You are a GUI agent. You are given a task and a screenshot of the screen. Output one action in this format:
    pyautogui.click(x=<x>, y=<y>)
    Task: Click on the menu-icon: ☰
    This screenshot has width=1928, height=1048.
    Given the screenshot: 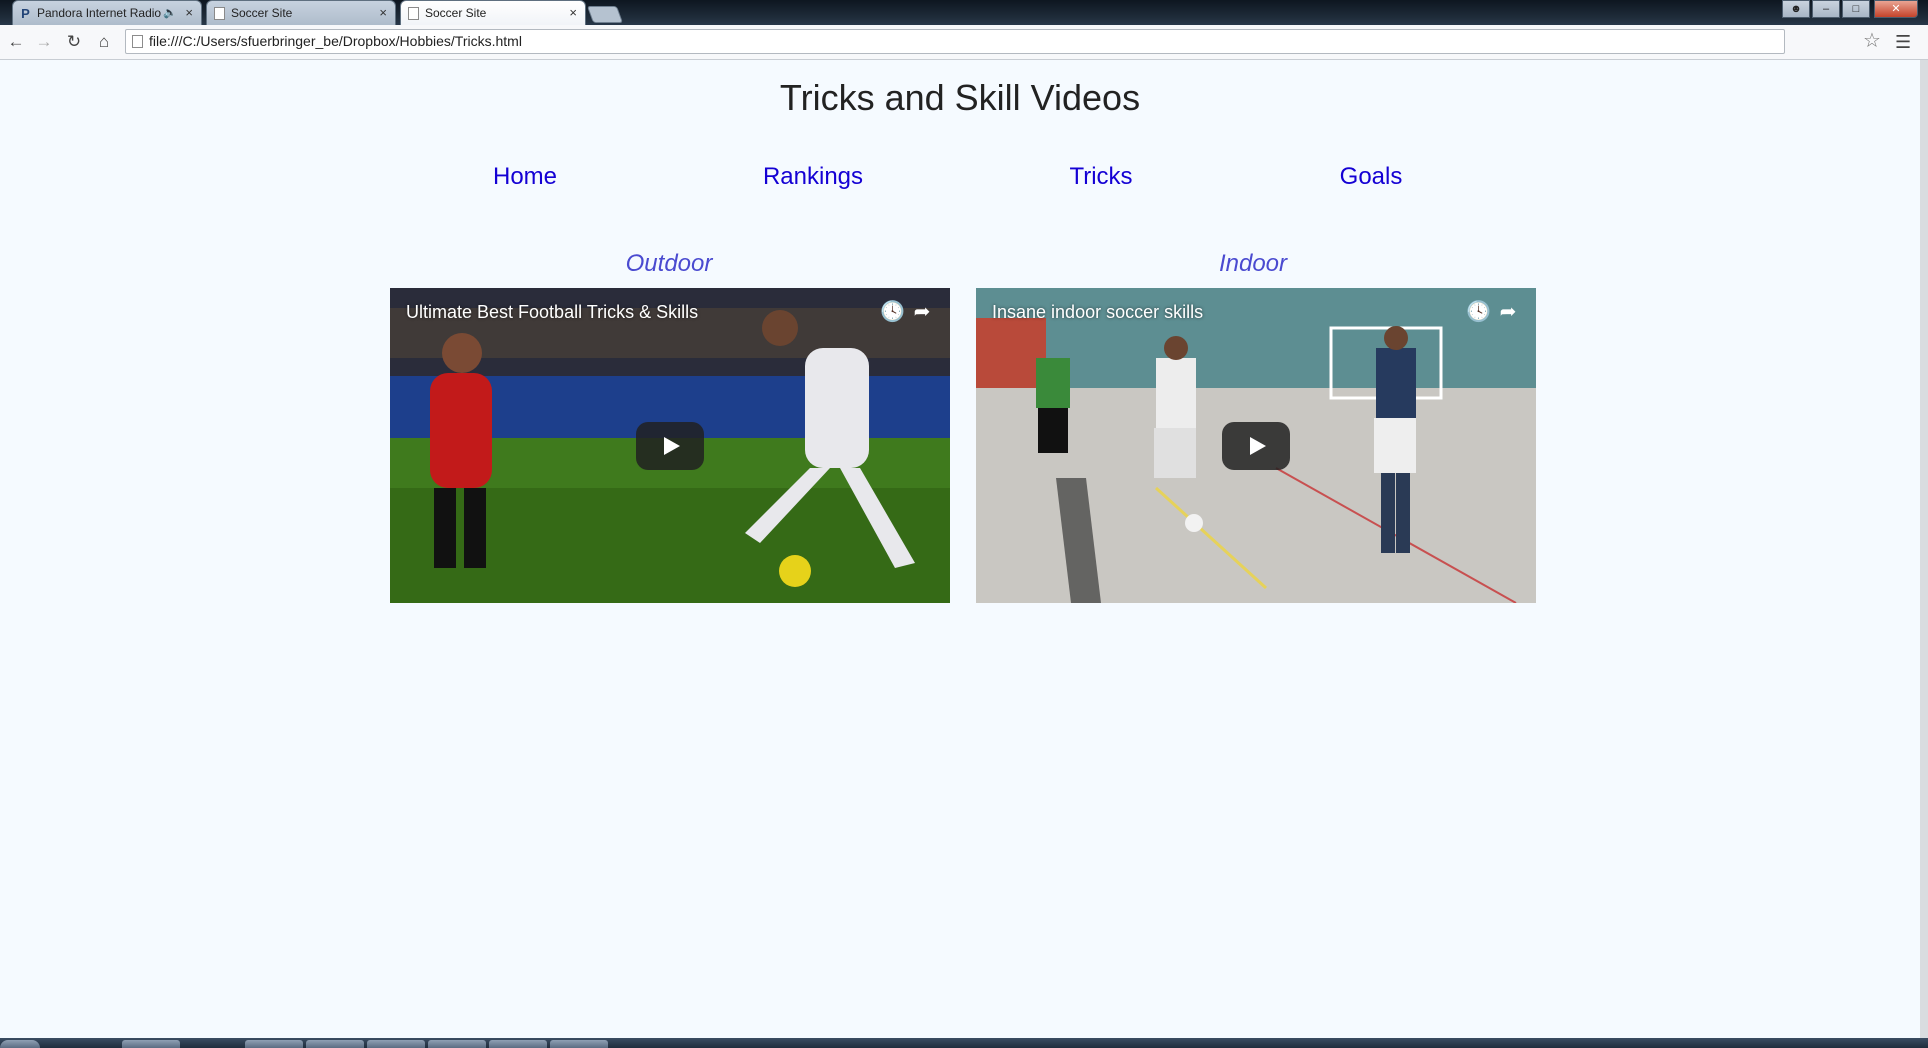 What is the action you would take?
    pyautogui.click(x=1903, y=42)
    